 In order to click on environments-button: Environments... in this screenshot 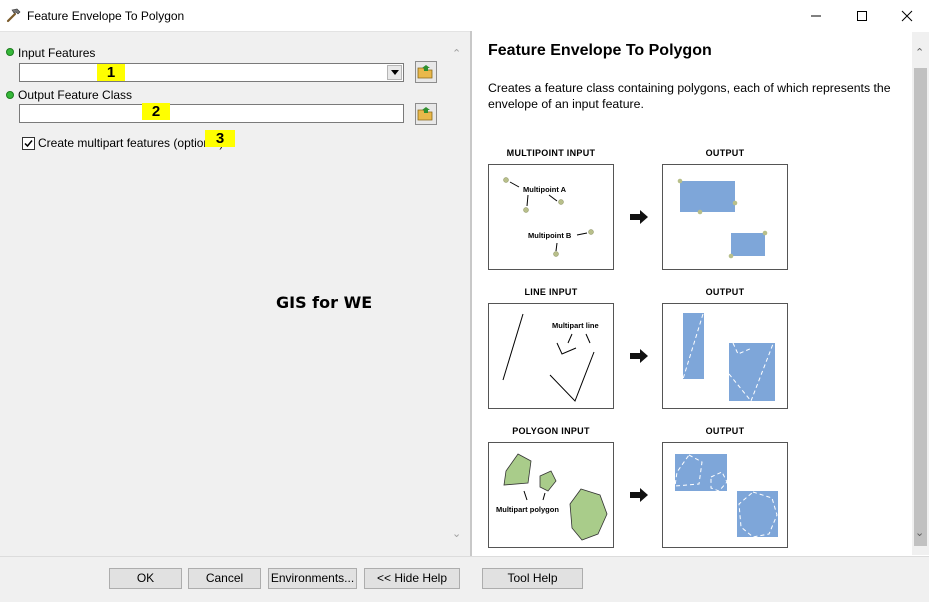, I will do `click(312, 578)`.